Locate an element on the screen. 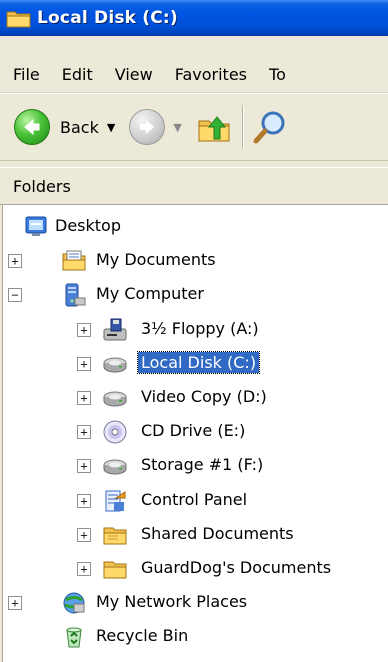 The image size is (388, 662). menu-view: View is located at coordinates (134, 74).